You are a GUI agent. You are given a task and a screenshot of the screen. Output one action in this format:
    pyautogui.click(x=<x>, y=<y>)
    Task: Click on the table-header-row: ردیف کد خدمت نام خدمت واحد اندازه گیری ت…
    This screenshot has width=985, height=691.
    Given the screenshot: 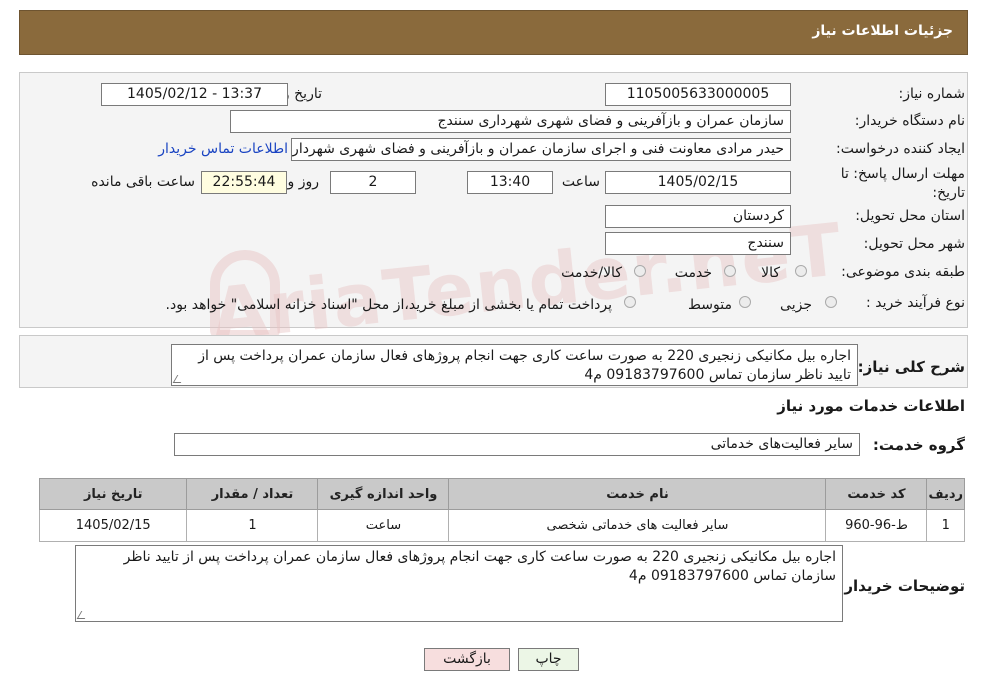 What is the action you would take?
    pyautogui.click(x=501, y=494)
    